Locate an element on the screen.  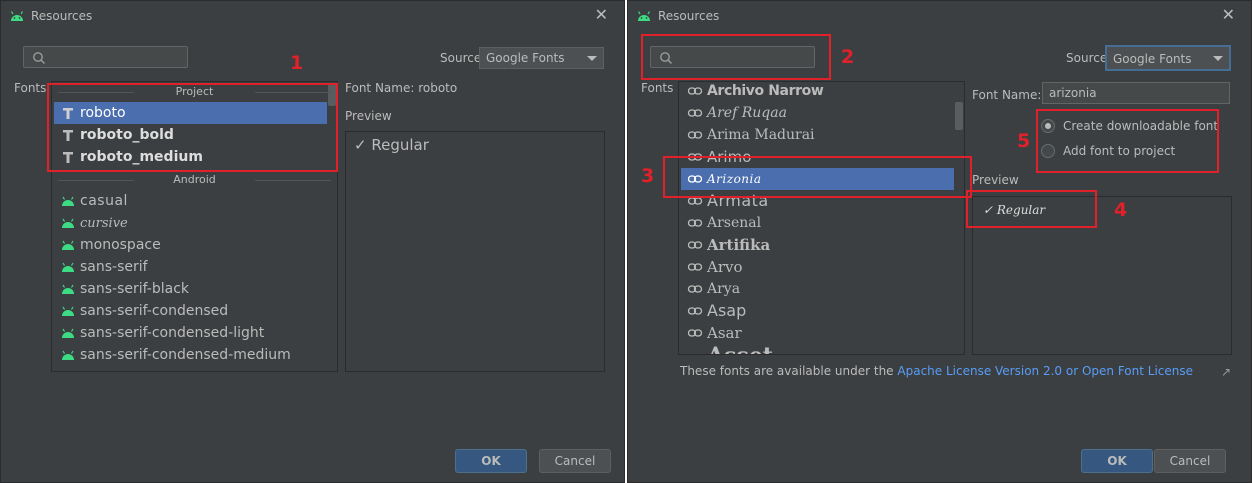
font-name: sans-serif-condensed is located at coordinates (154, 311).